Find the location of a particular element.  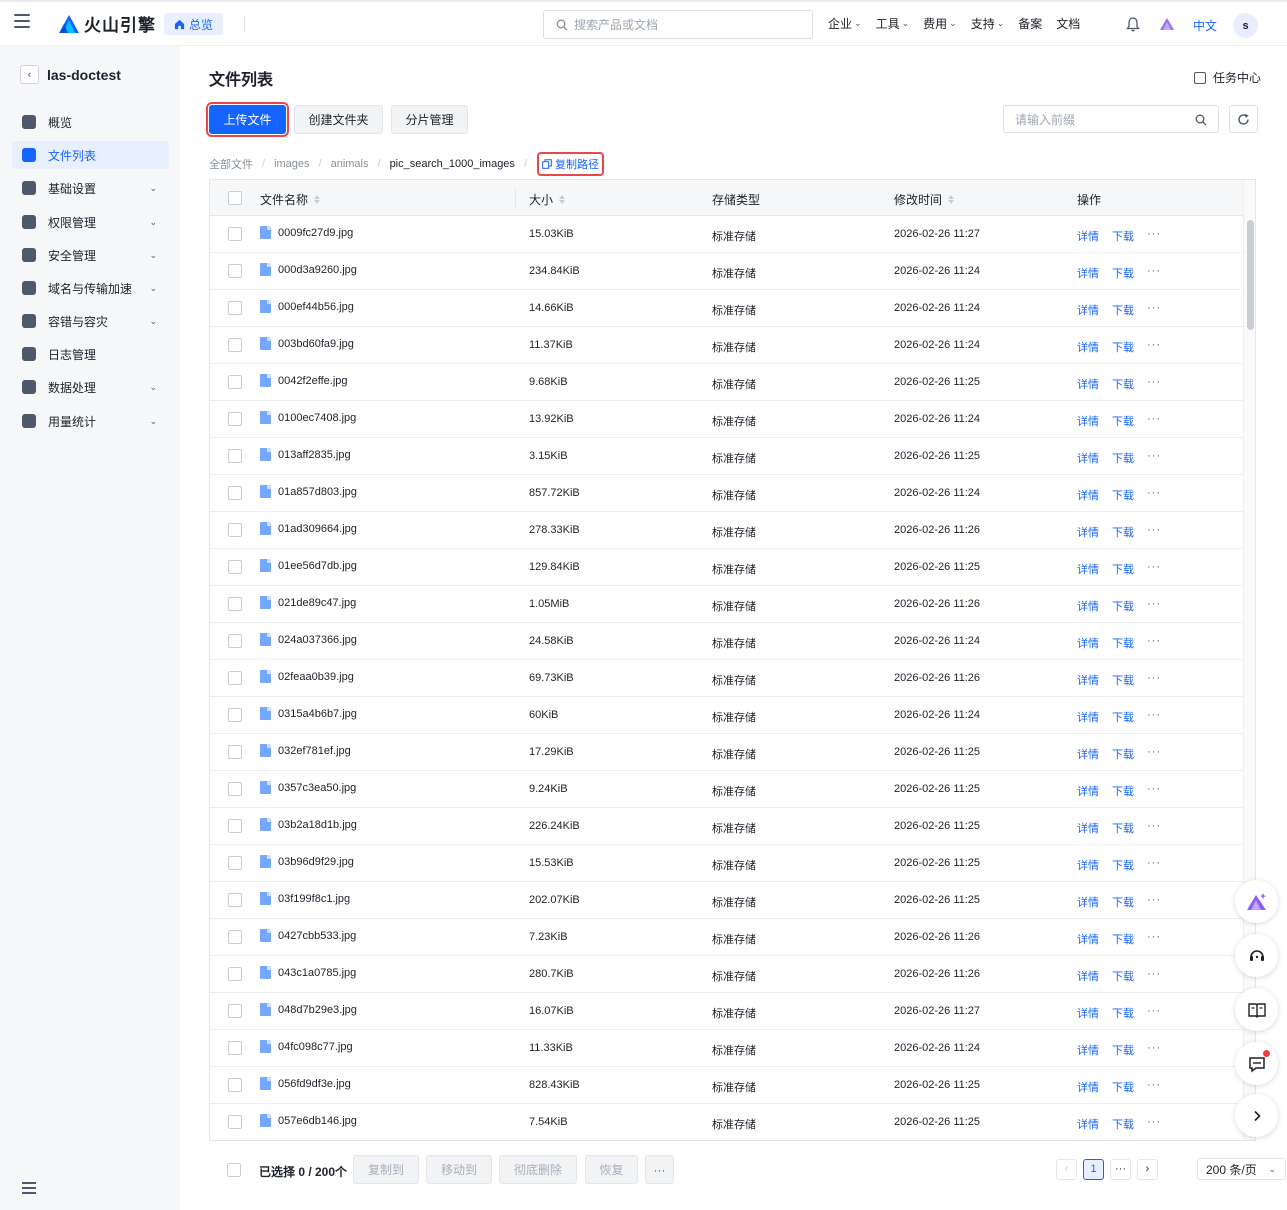

nav-enterprise: 企业 ⌄ is located at coordinates (845, 23).